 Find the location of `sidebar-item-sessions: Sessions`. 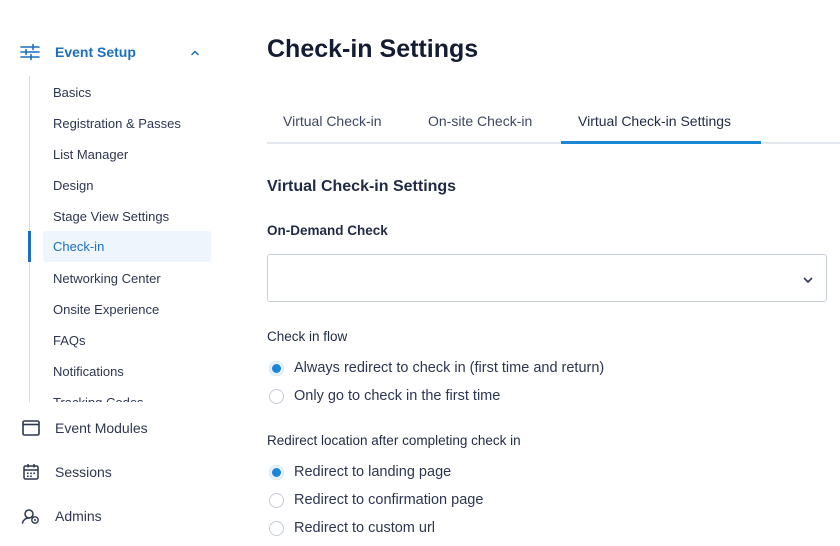

sidebar-item-sessions: Sessions is located at coordinates (107, 472).